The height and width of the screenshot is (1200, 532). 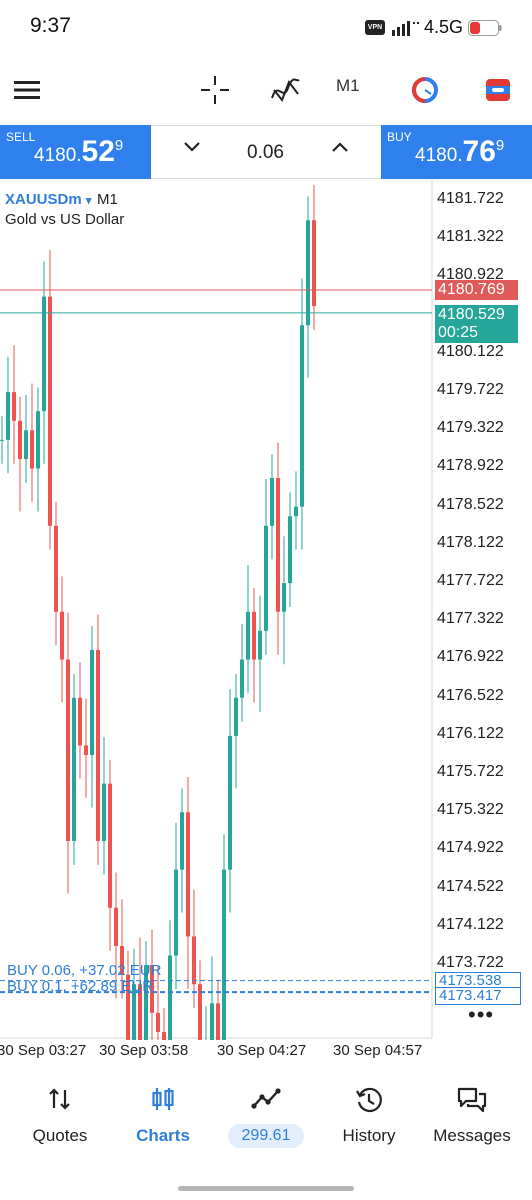 I want to click on sell-price: 4180.529, so click(x=79, y=151).